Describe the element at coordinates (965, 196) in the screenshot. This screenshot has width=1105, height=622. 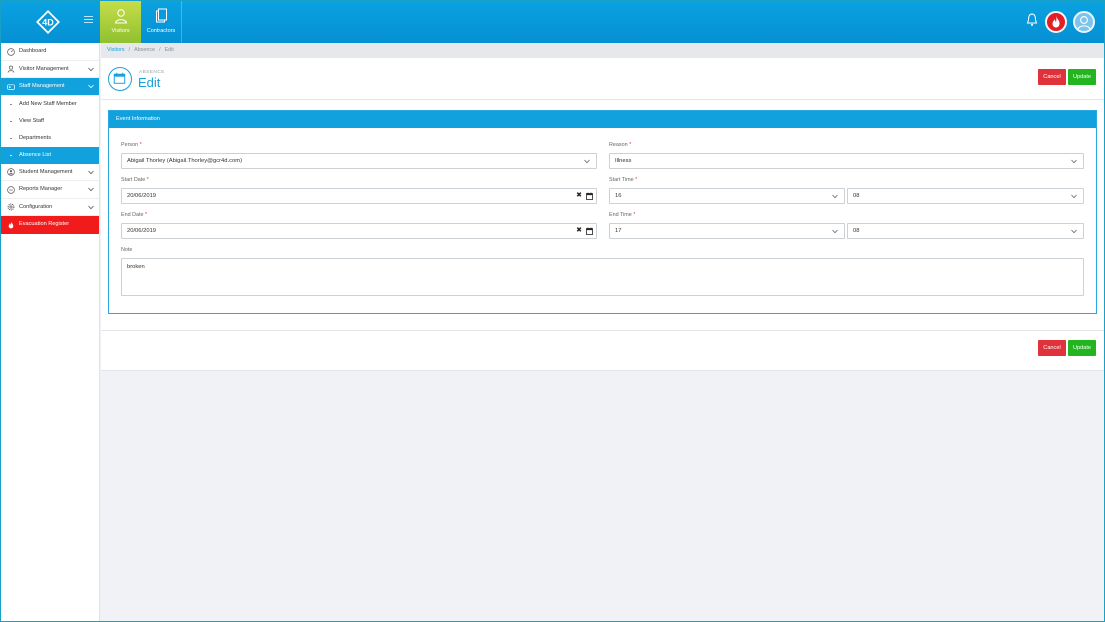
I see `start-minute-select: 08` at that location.